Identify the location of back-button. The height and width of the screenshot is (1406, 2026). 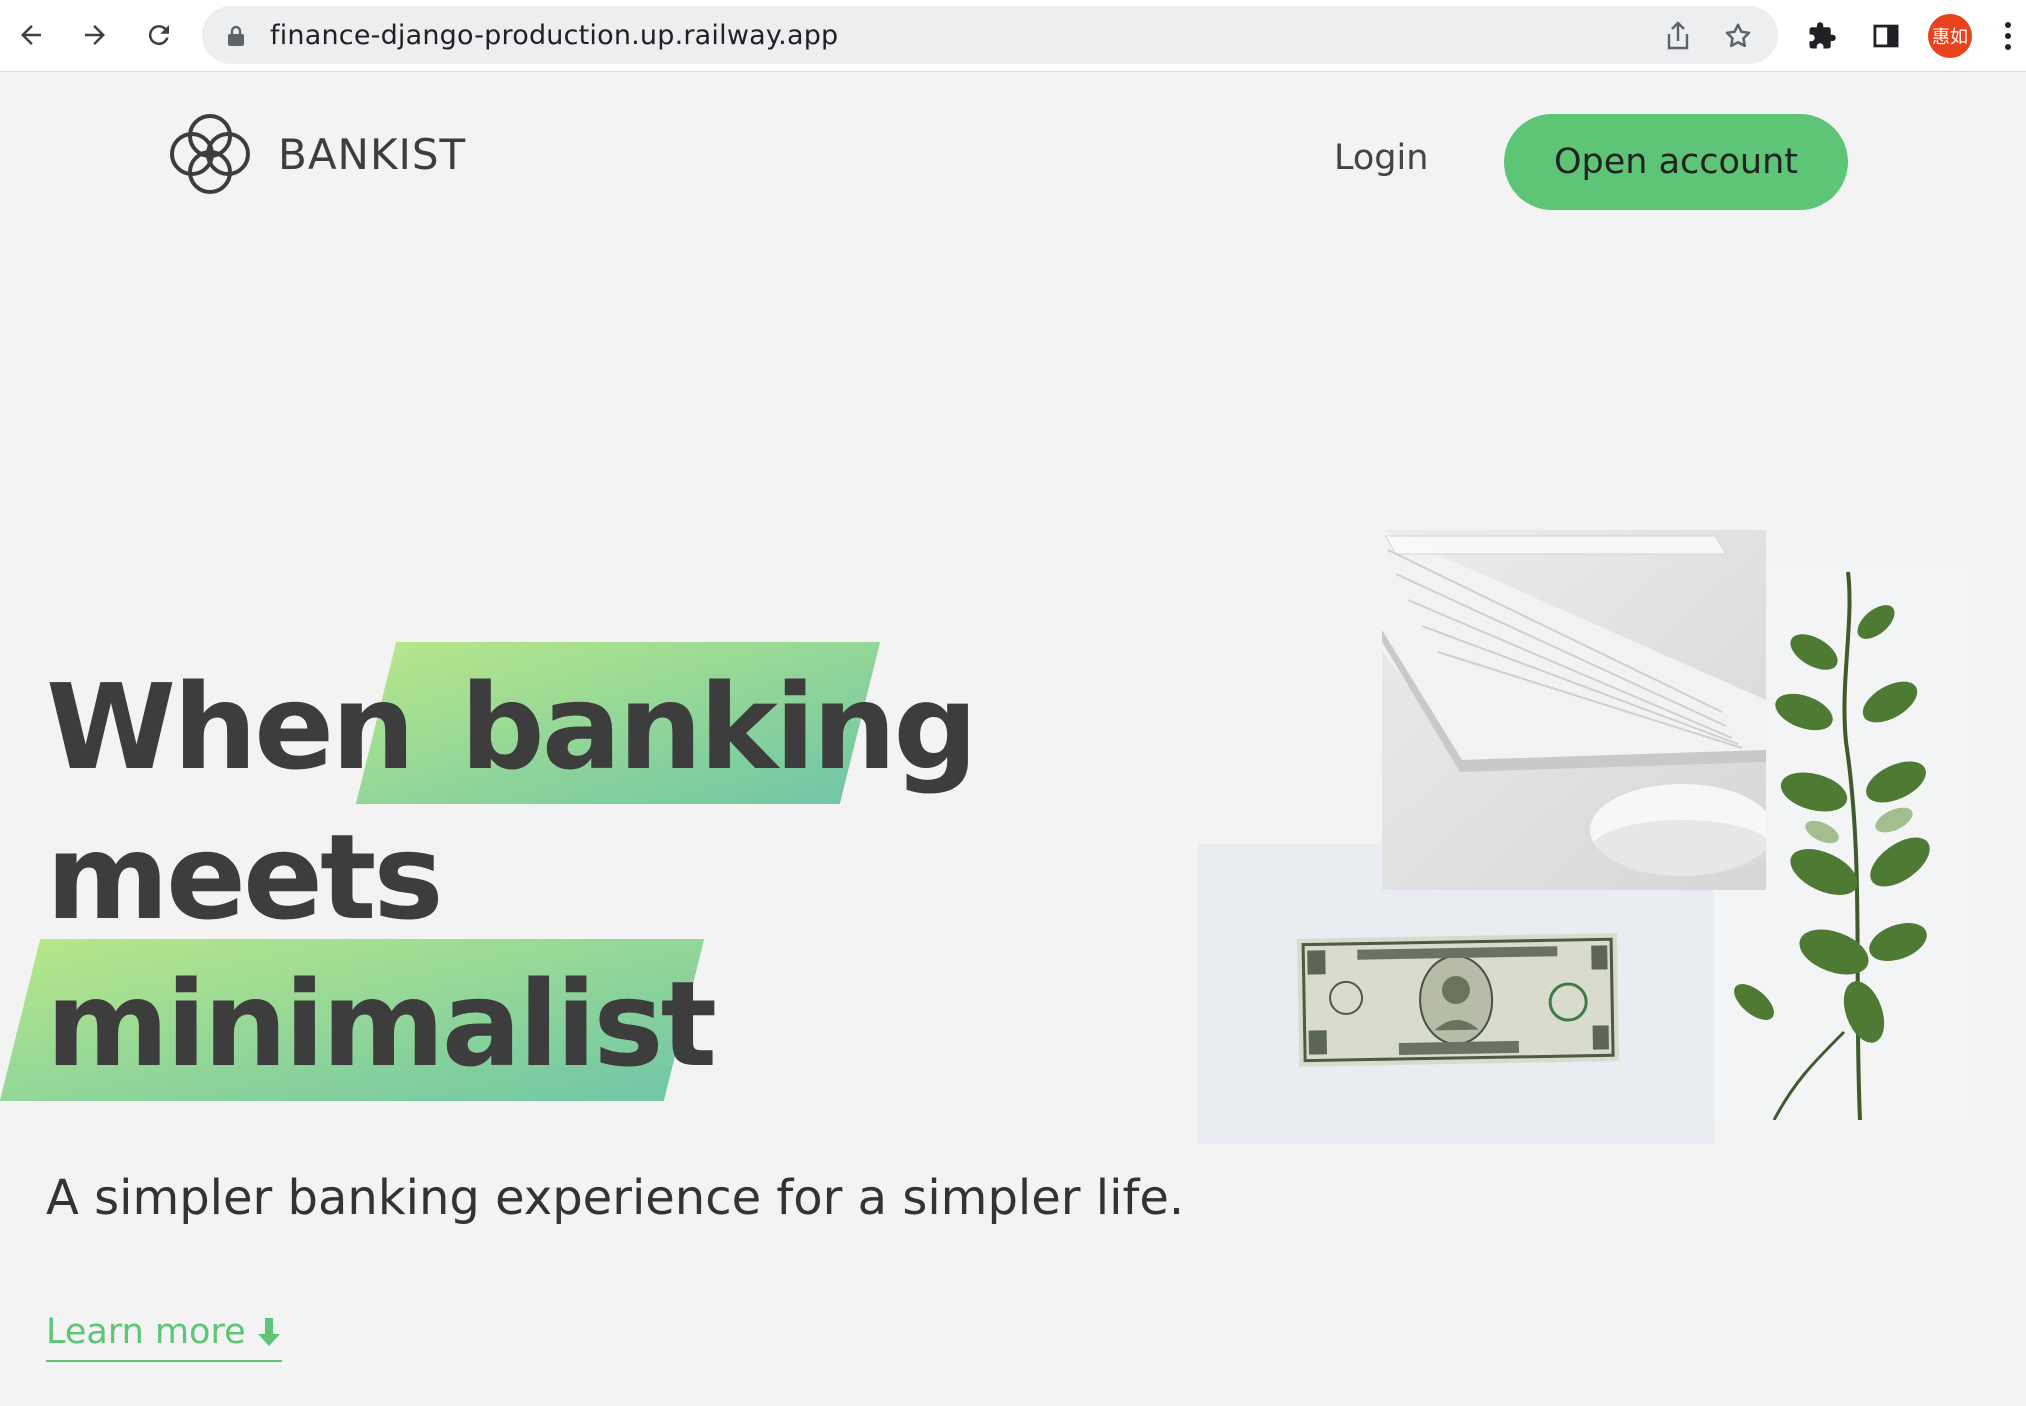
(31, 35).